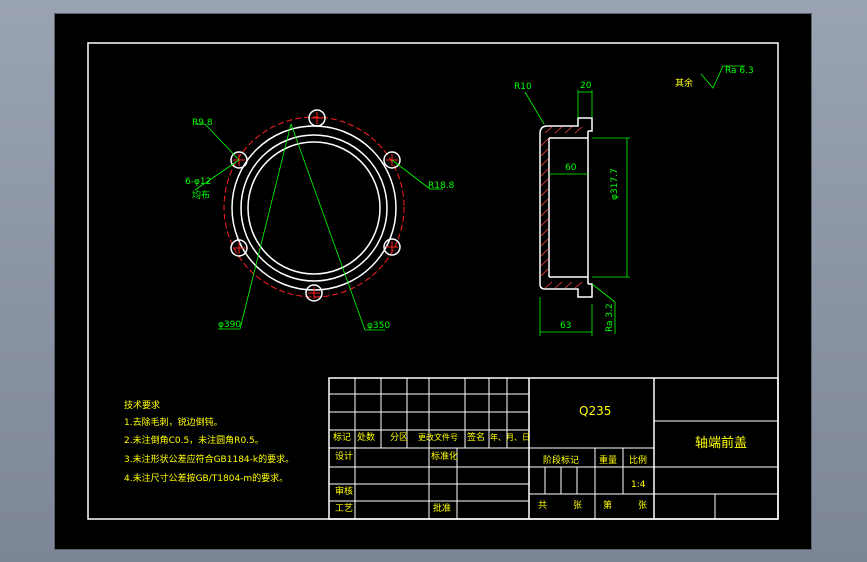 Image resolution: width=867 pixels, height=562 pixels. Describe the element at coordinates (399, 438) in the screenshot. I see `rev-hdr-zone: 分区` at that location.